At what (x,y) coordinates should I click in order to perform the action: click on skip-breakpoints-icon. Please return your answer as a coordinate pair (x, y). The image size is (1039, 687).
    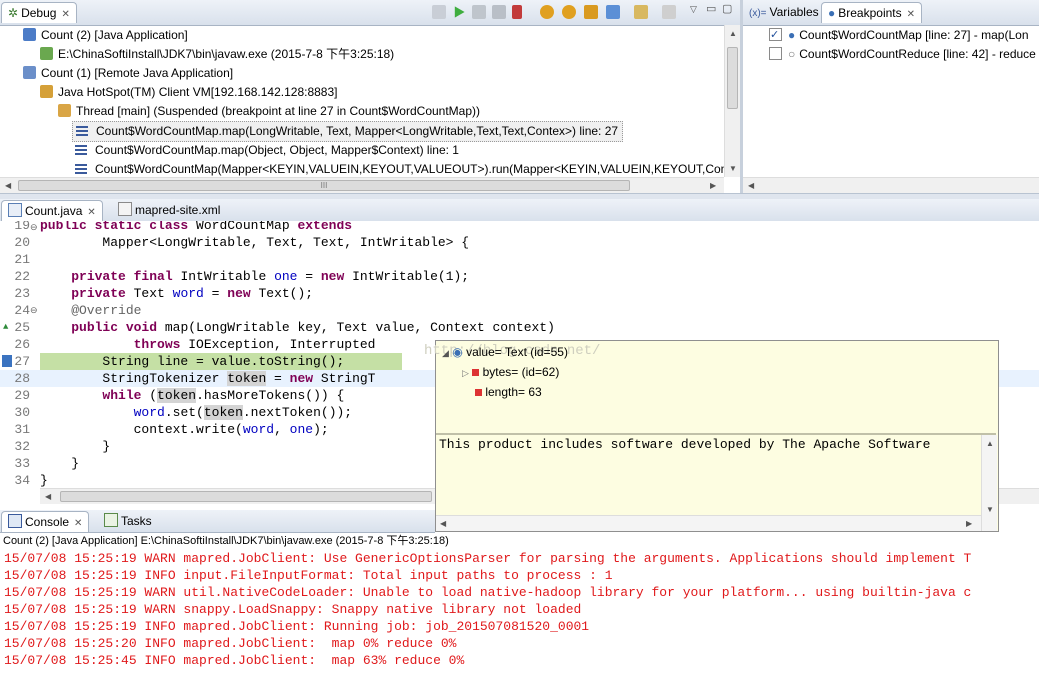
    Looking at the image, I should click on (439, 12).